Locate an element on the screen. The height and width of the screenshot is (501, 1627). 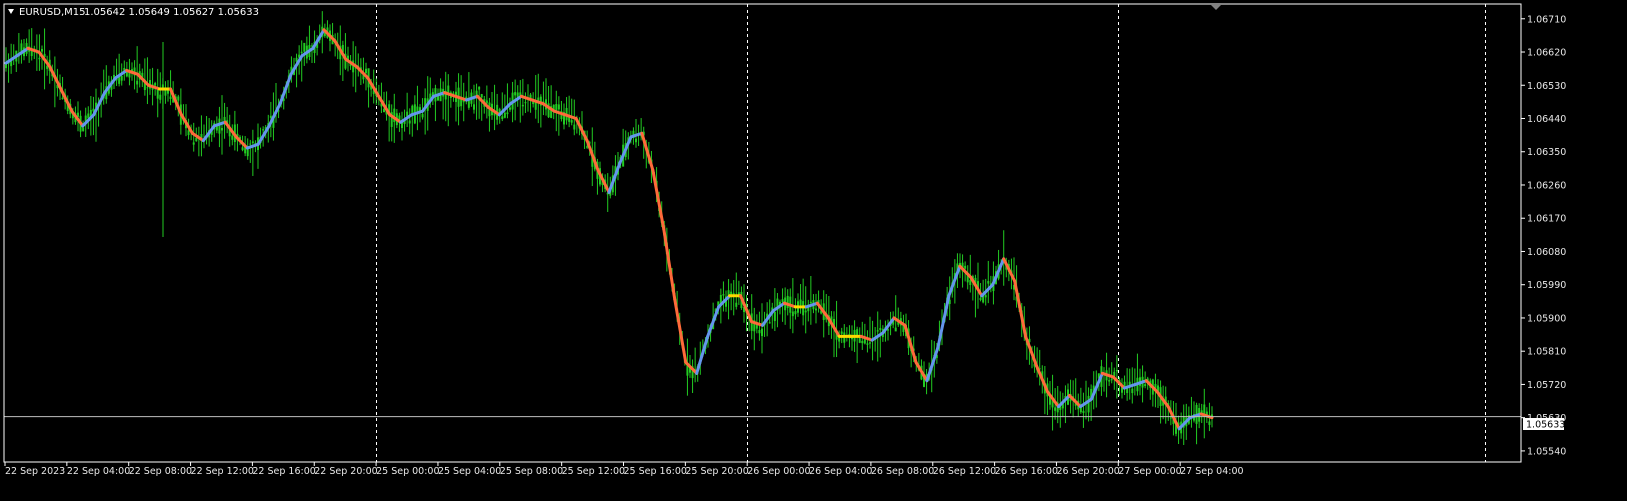
time-tick-label: 22 Sep 12:00 is located at coordinates (222, 471).